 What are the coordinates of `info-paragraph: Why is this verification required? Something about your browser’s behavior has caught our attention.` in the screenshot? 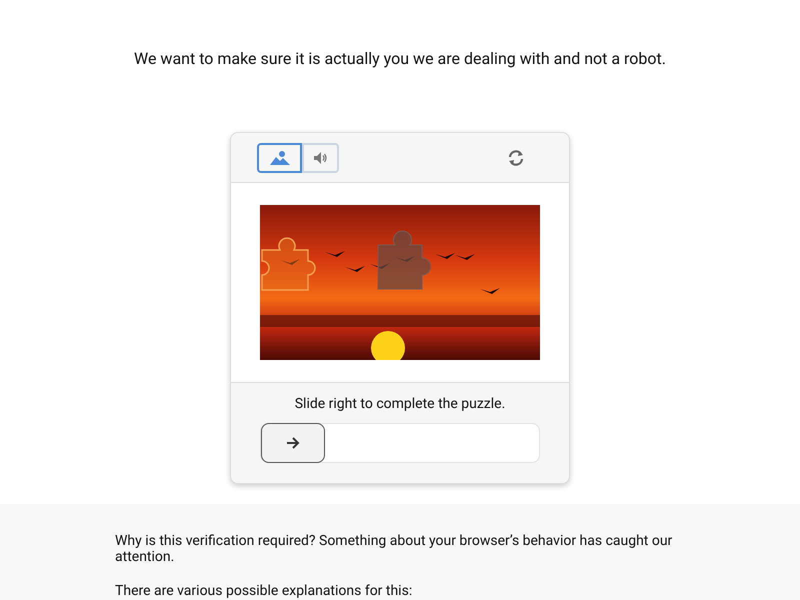 It's located at (394, 549).